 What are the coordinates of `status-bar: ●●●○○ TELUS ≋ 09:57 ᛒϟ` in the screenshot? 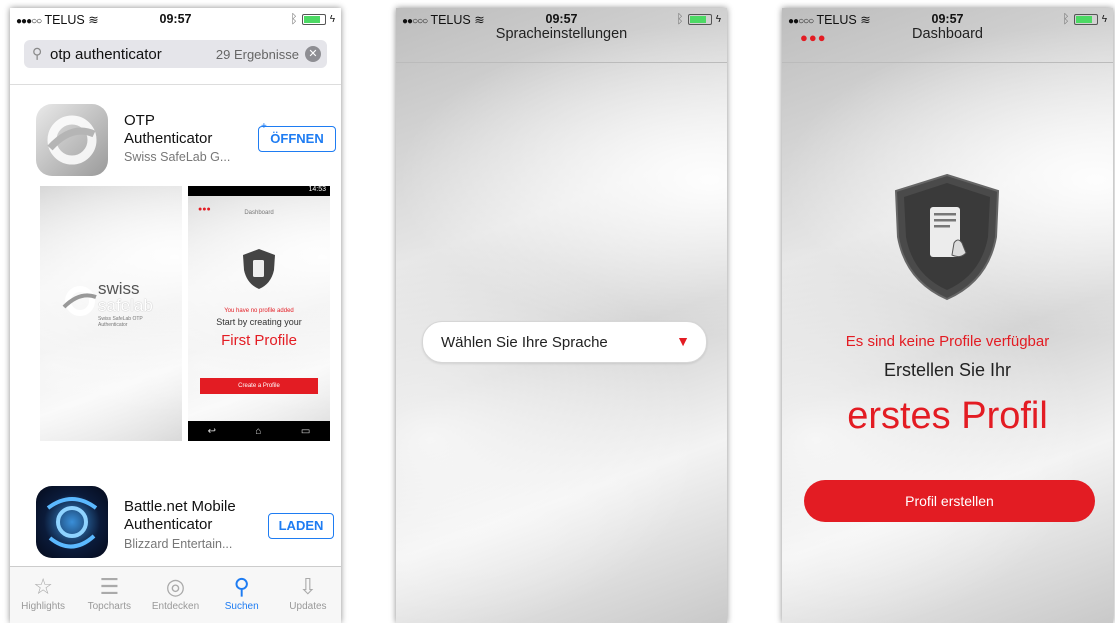 It's located at (175, 18).